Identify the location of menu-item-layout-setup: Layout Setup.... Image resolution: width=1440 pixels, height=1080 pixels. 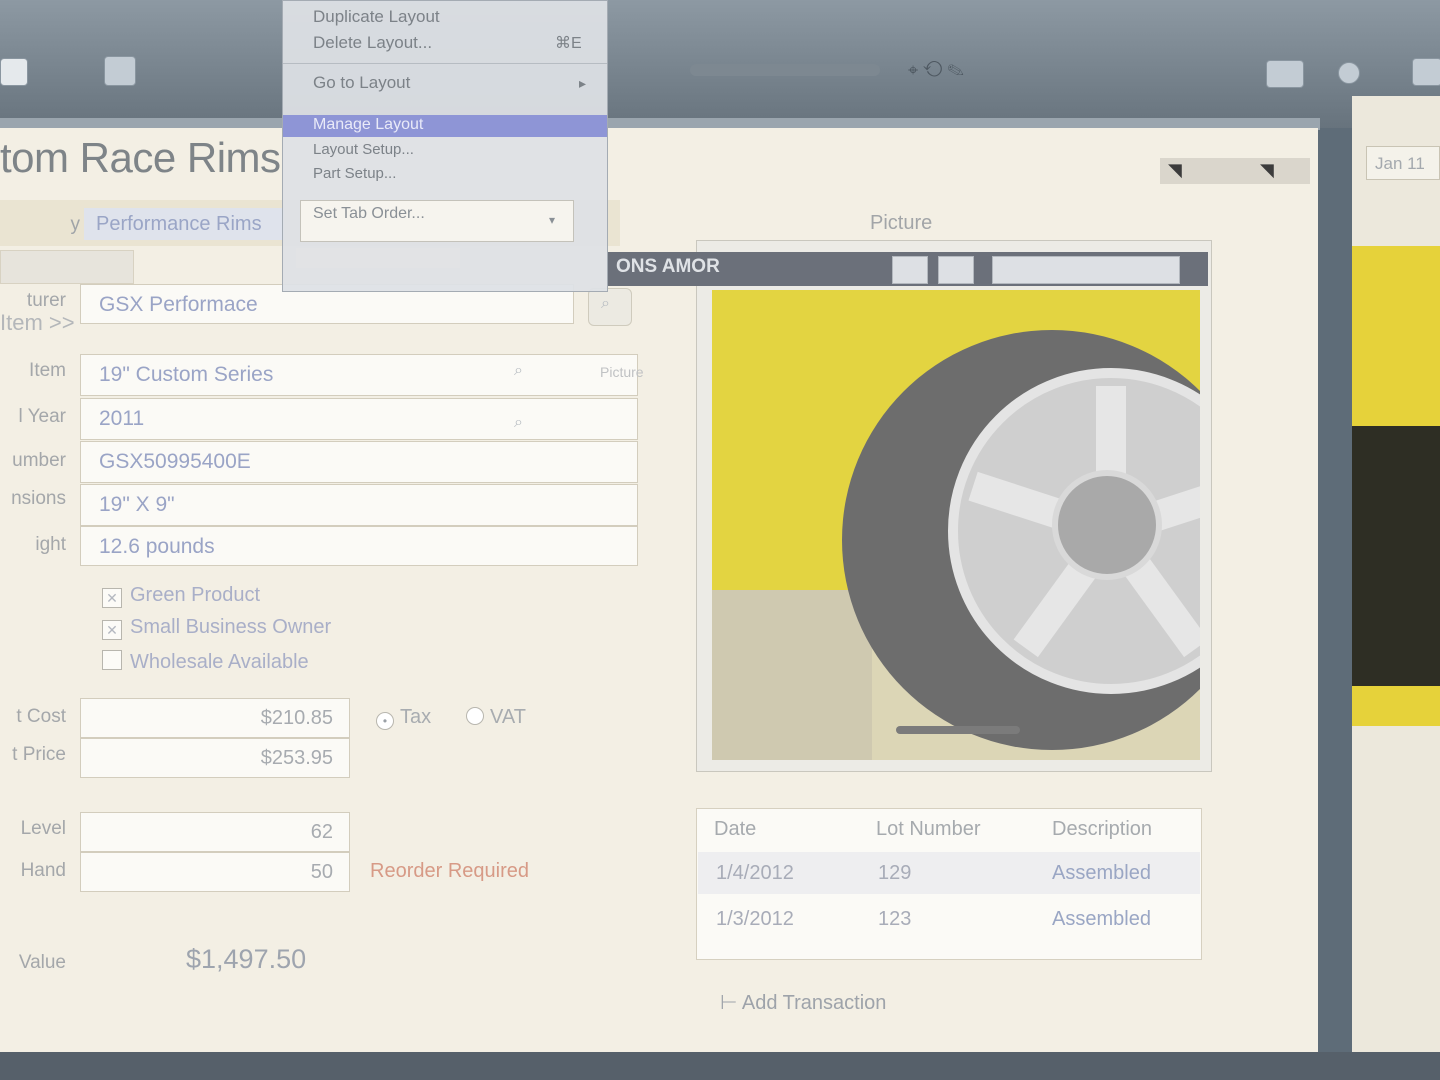
(363, 149).